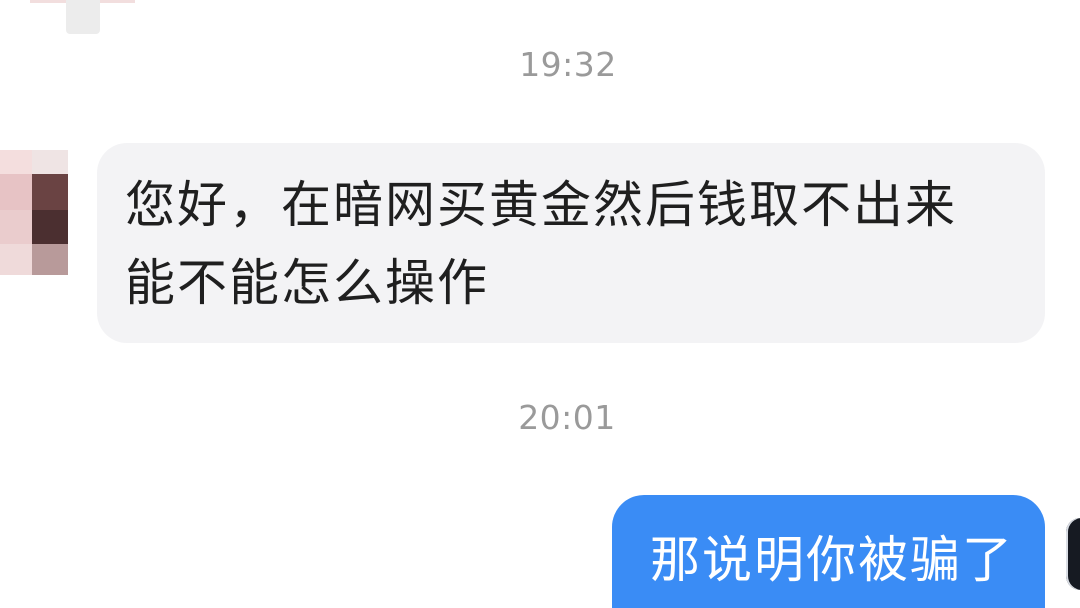  I want to click on avatar-fragment, so click(83, 17).